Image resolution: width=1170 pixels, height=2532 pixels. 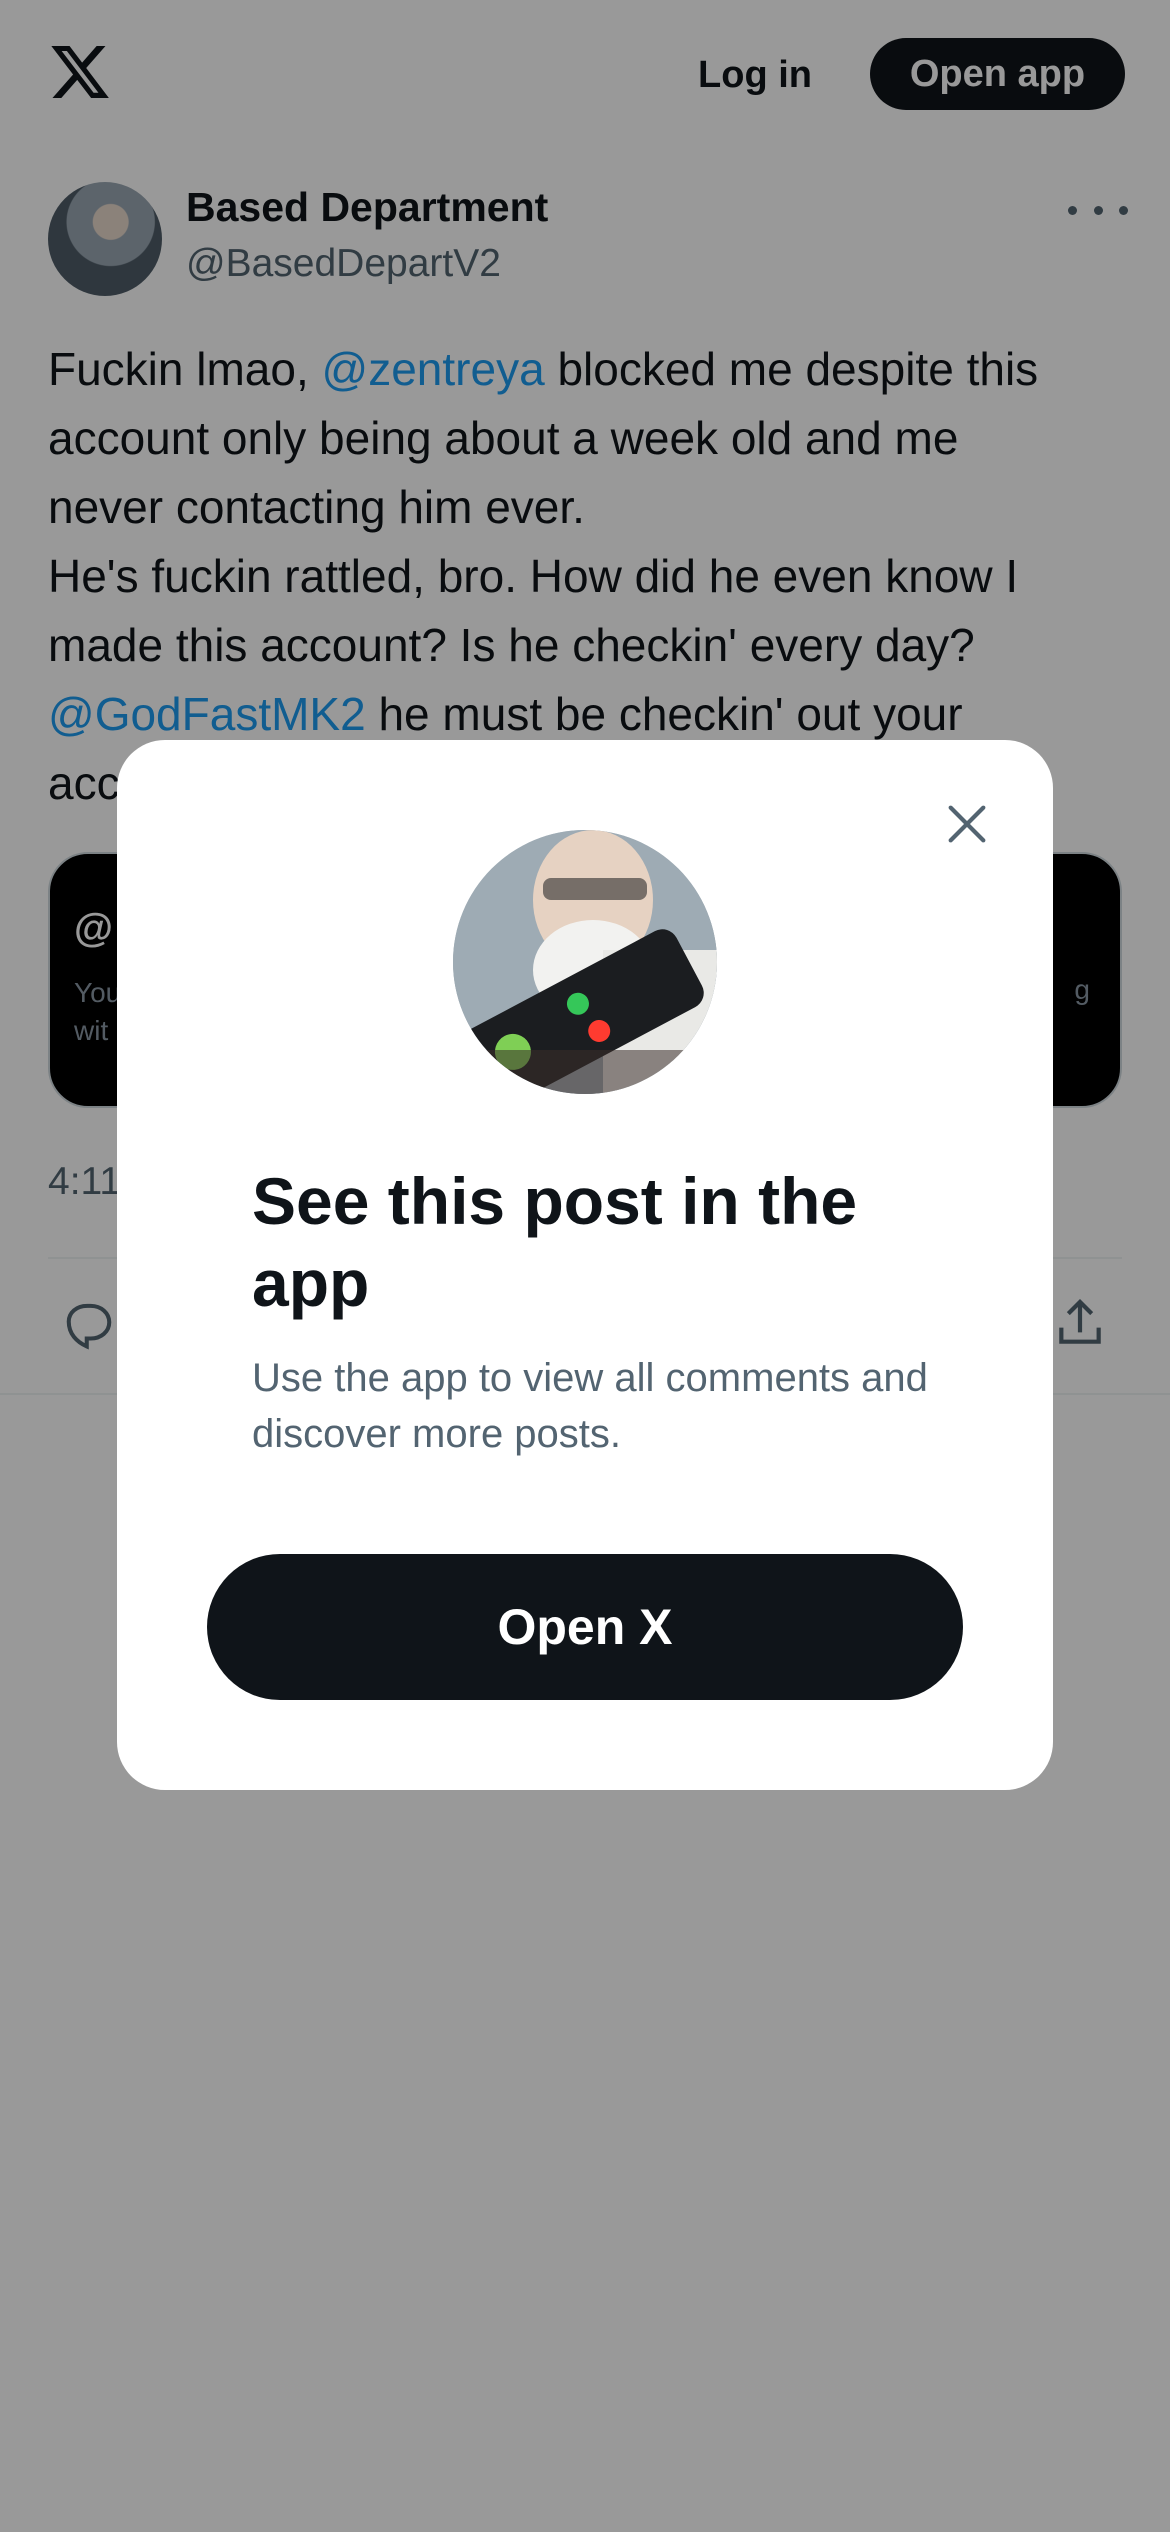 I want to click on profile-avatar, so click(x=585, y=962).